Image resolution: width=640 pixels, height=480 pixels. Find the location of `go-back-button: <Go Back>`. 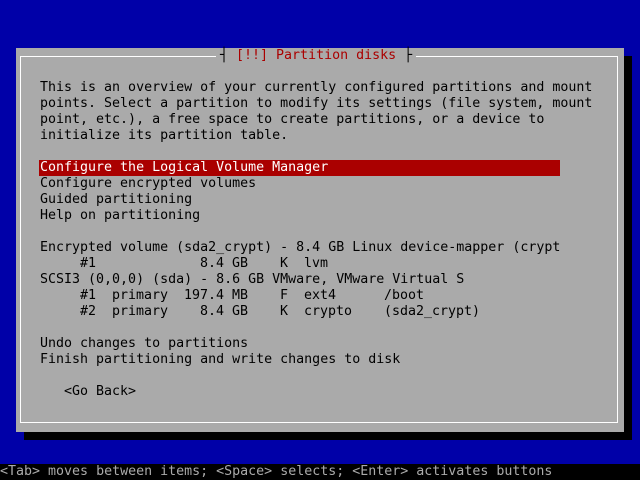

go-back-button: <Go Back> is located at coordinates (100, 392).